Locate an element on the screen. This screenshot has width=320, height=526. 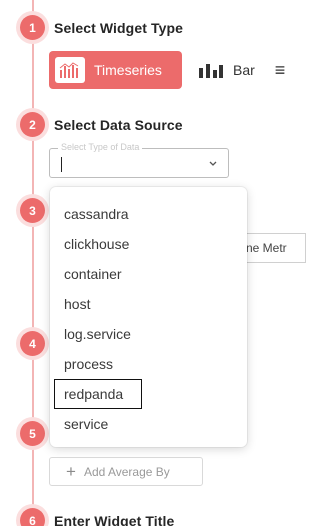
option-cassandra: cassandra is located at coordinates (148, 214).